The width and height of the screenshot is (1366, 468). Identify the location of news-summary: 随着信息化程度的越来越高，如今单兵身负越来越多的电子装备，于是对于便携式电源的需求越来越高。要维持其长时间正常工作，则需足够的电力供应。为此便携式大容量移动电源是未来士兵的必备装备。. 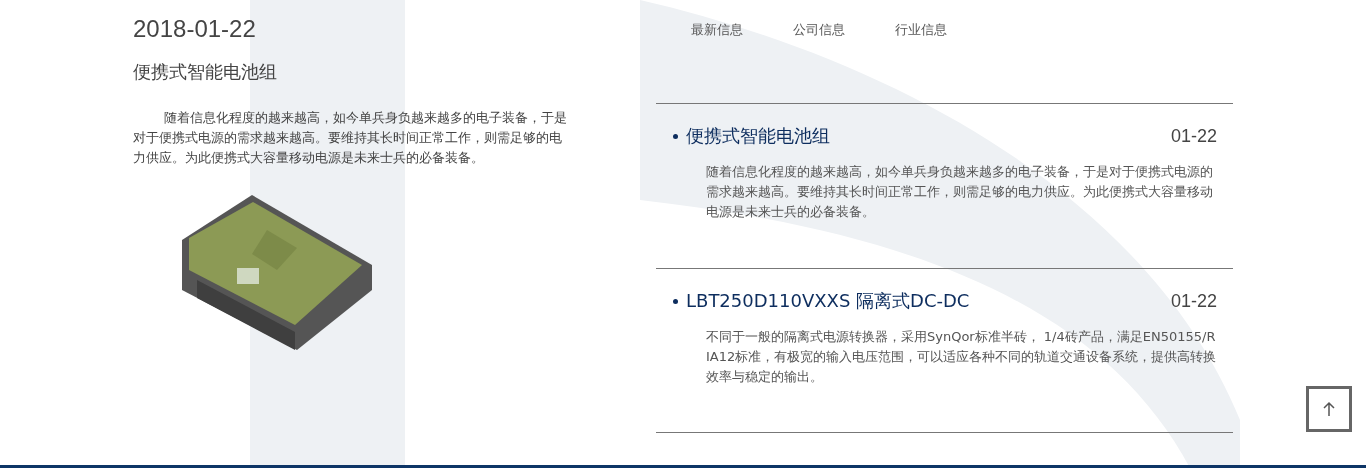
(960, 192).